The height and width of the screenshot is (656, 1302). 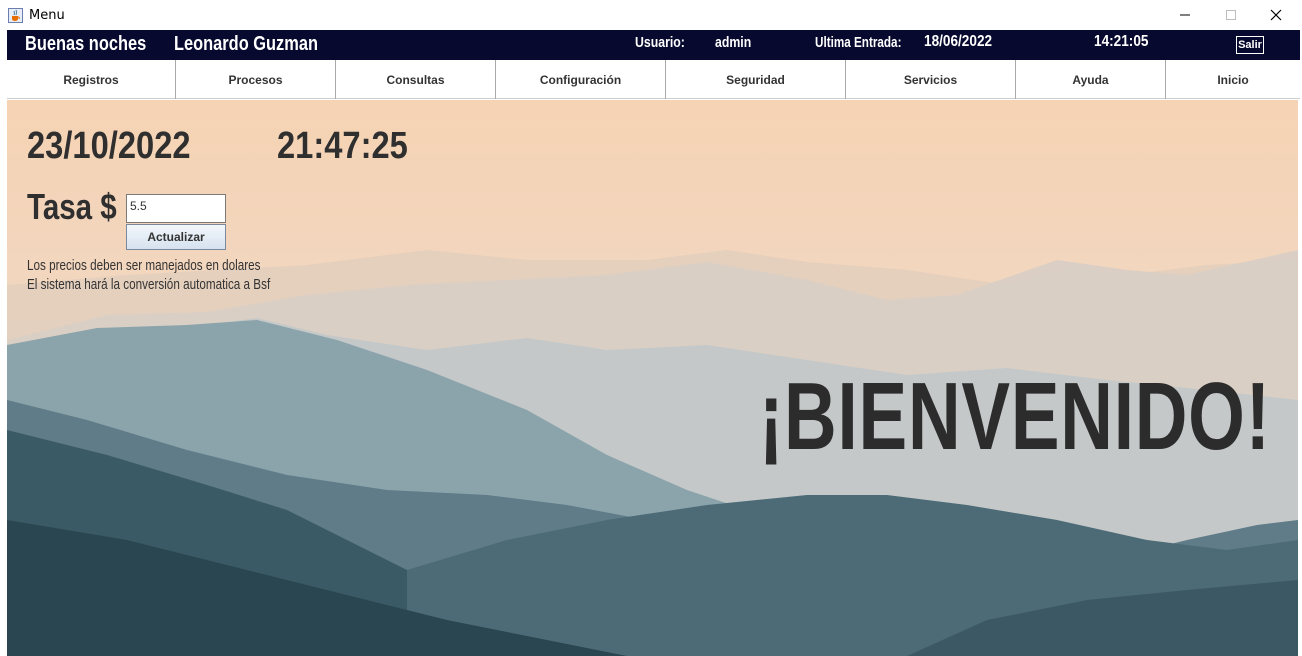 What do you see at coordinates (660, 42) in the screenshot?
I see `usuario-label: Usuario:` at bounding box center [660, 42].